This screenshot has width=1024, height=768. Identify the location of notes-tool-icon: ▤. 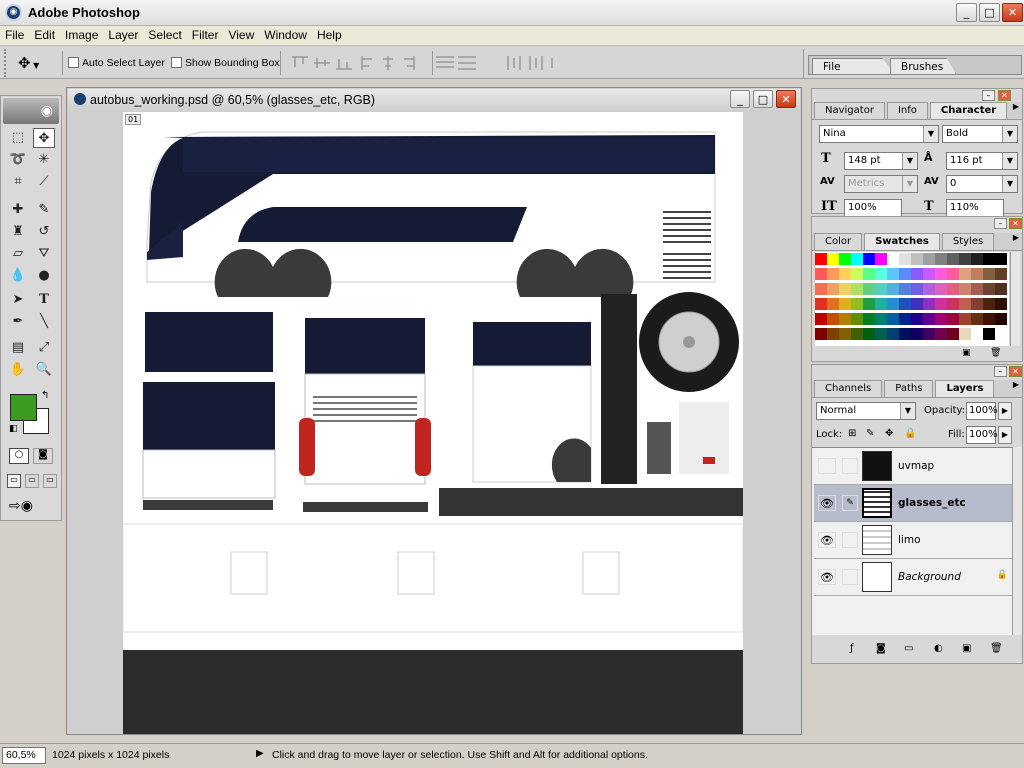
(18, 348).